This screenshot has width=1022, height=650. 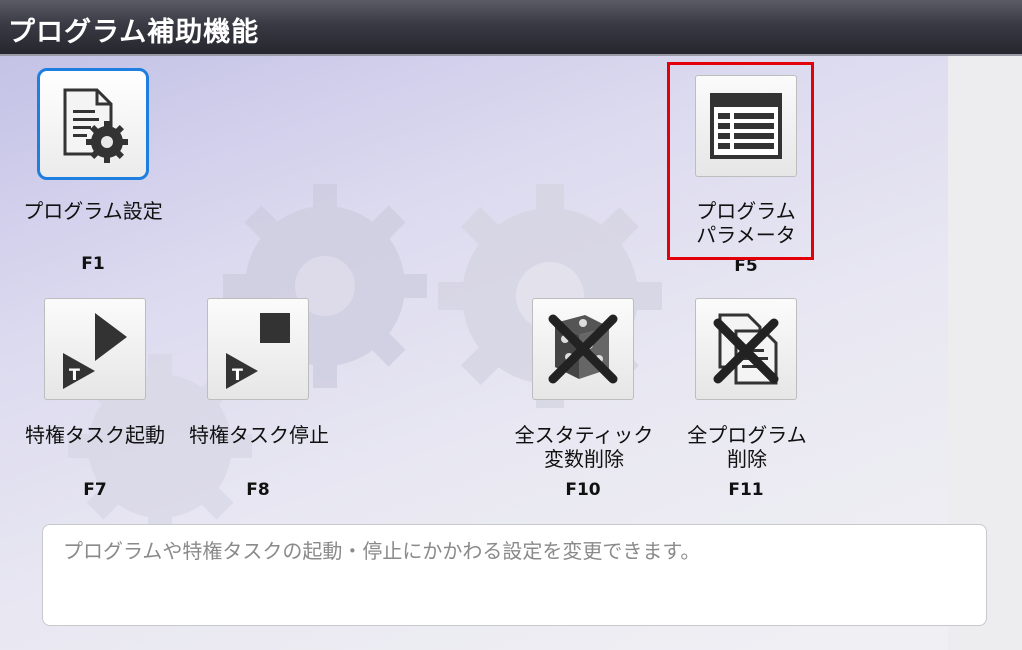 I want to click on privileged-task-start-button: T, so click(x=95, y=349).